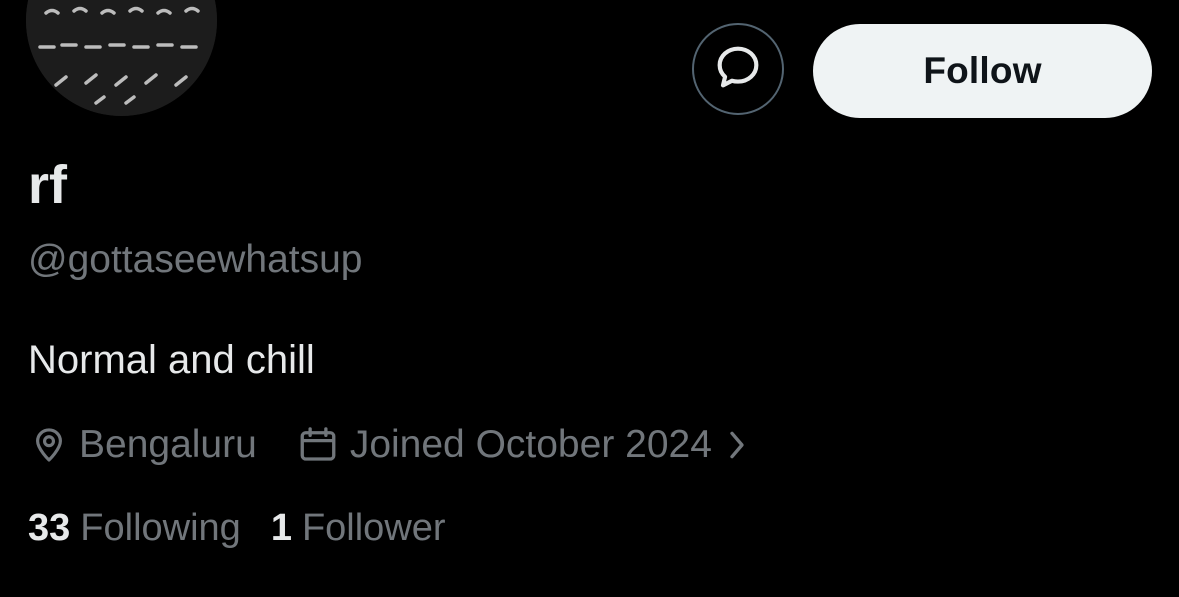 This screenshot has width=1179, height=597. I want to click on followers-link: 1 Follower, so click(358, 528).